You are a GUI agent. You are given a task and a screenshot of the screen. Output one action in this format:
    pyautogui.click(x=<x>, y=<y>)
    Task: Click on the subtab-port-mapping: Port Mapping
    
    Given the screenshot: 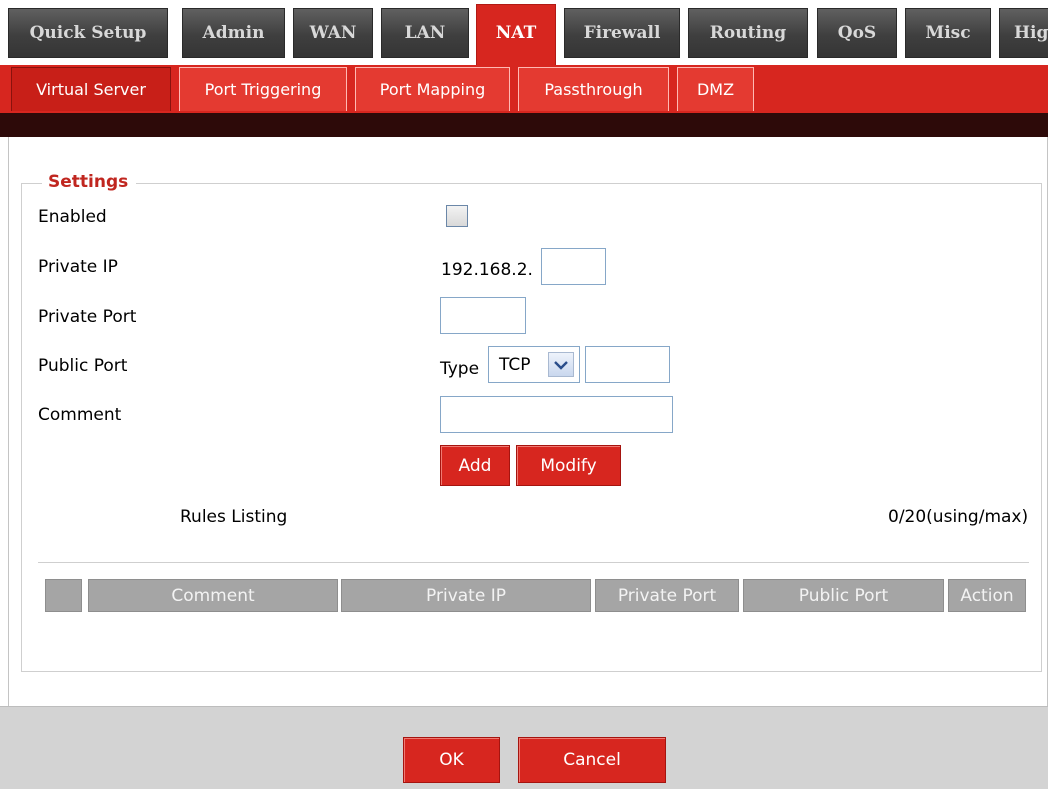 What is the action you would take?
    pyautogui.click(x=432, y=89)
    